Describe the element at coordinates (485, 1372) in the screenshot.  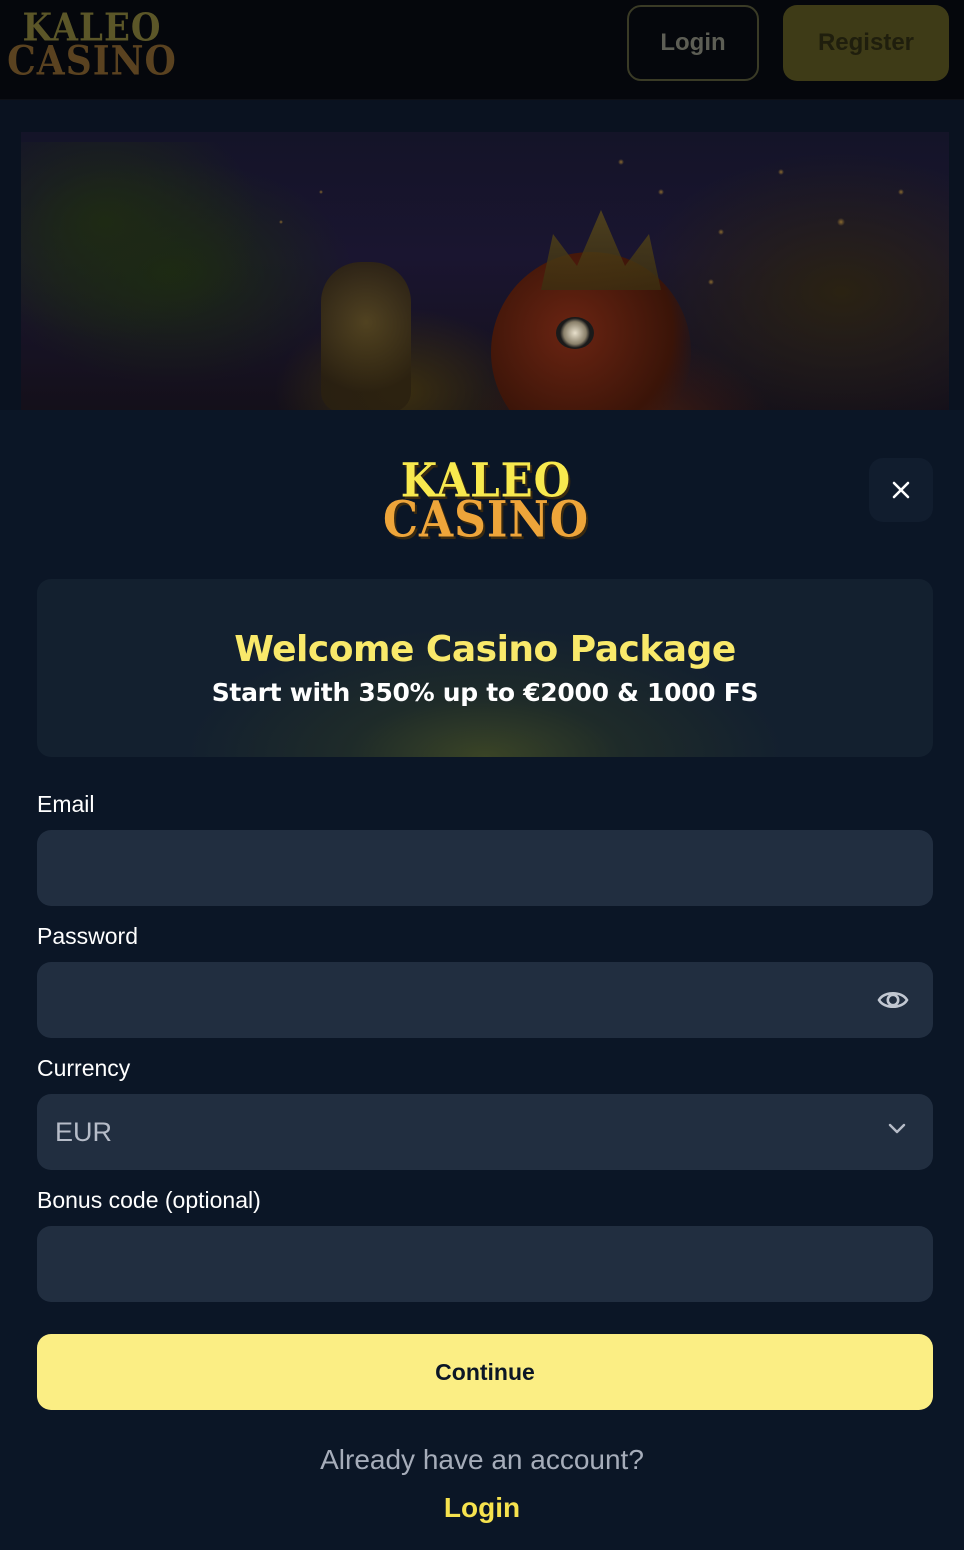
I see `continue-button: Continue` at that location.